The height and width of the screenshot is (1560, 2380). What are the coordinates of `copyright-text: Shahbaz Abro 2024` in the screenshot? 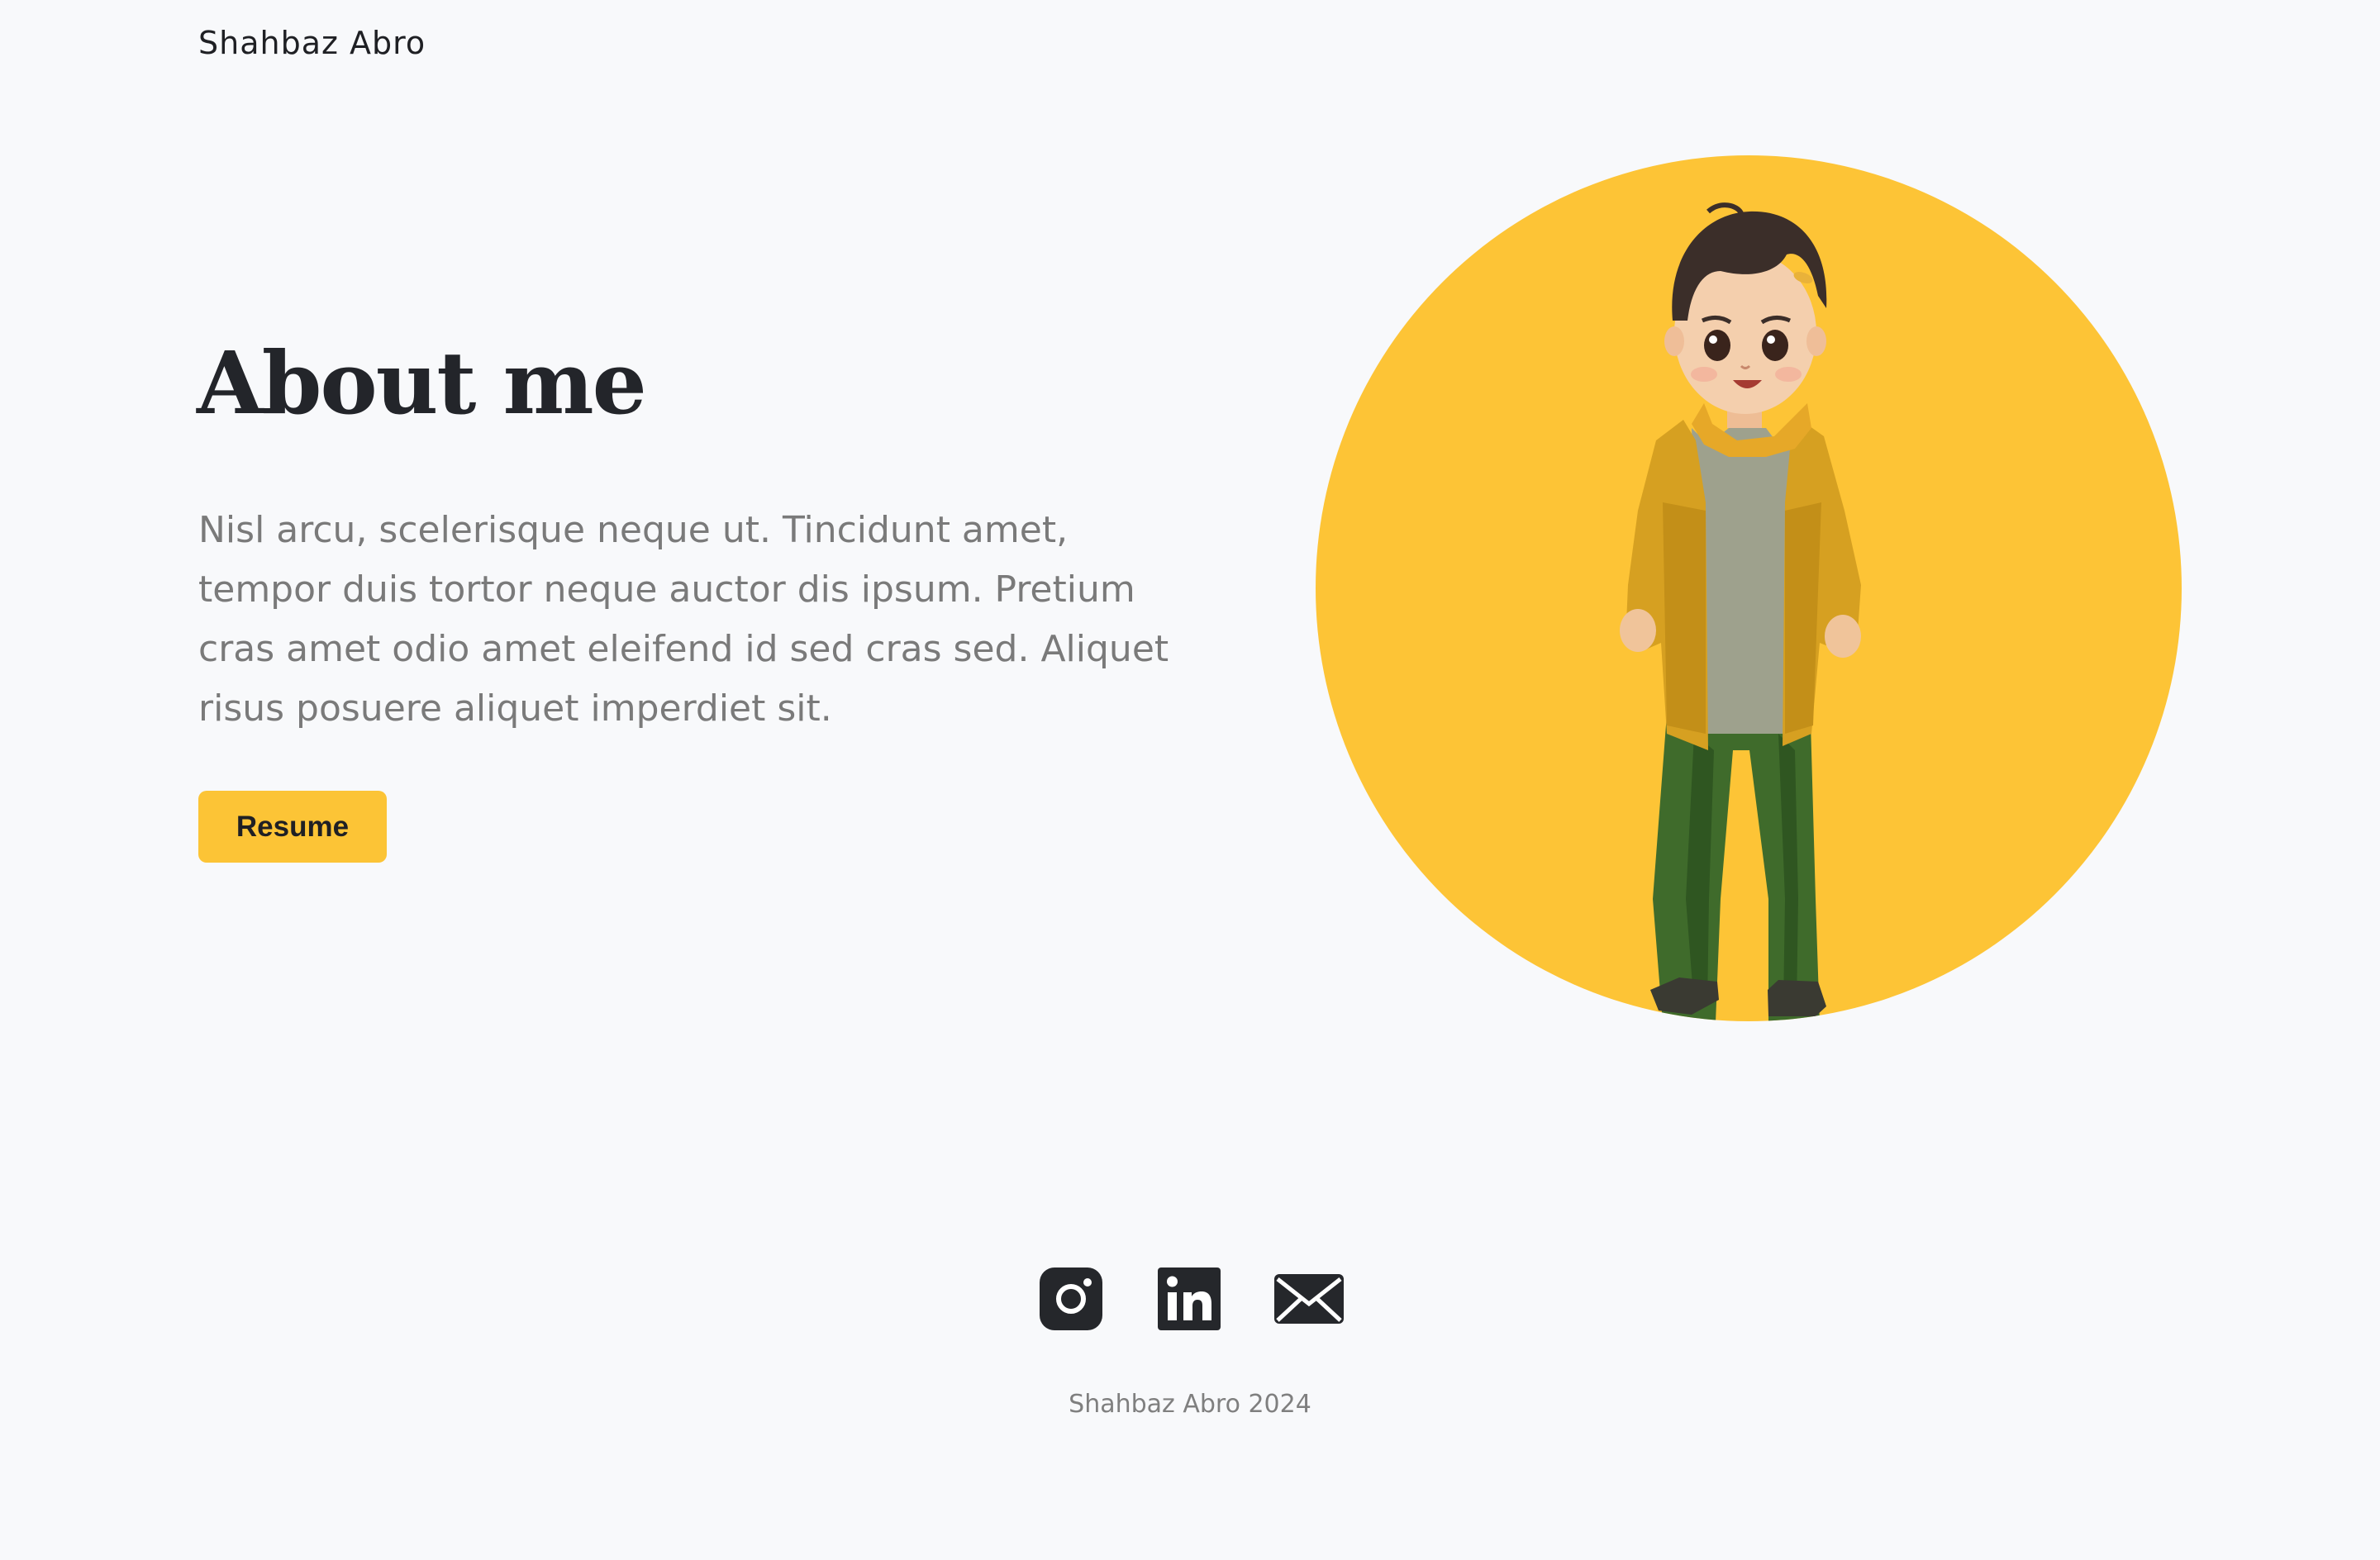 It's located at (1190, 1404).